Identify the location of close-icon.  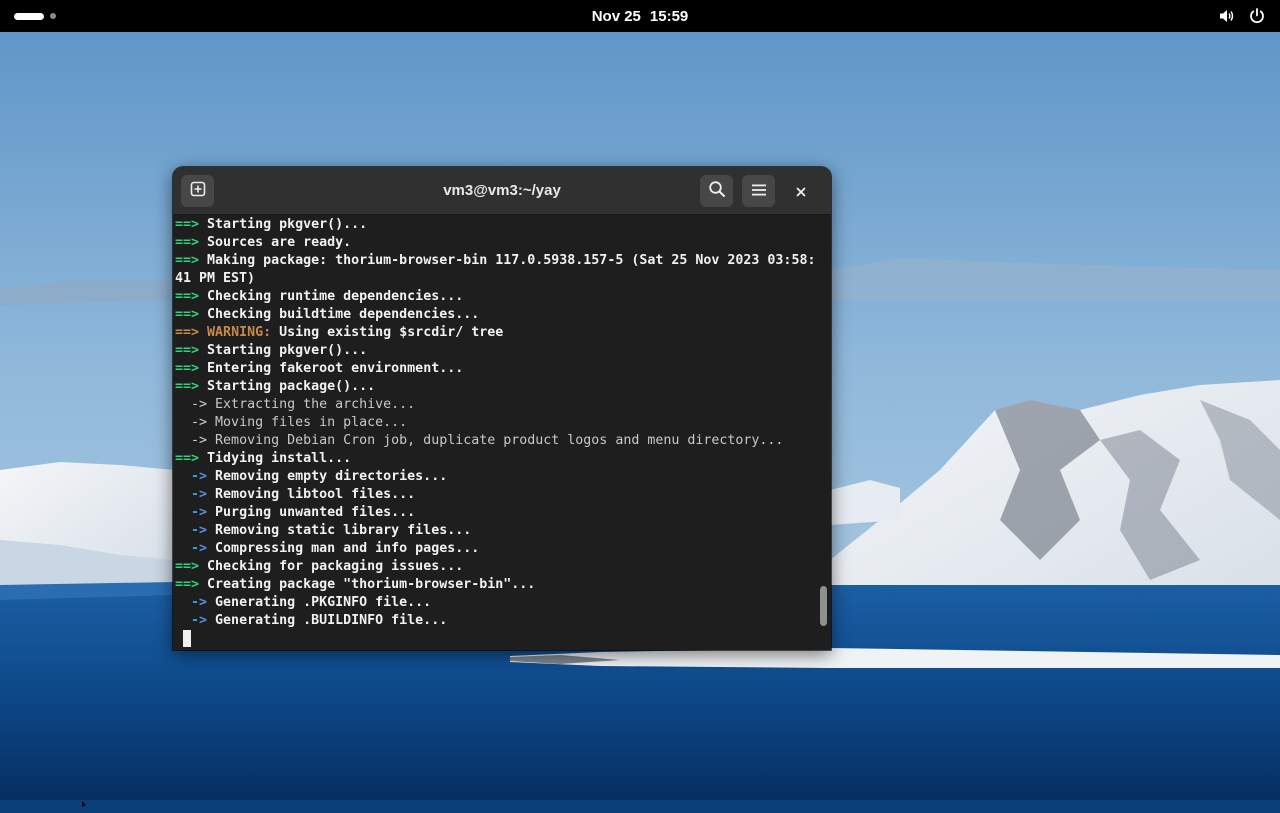
(801, 191).